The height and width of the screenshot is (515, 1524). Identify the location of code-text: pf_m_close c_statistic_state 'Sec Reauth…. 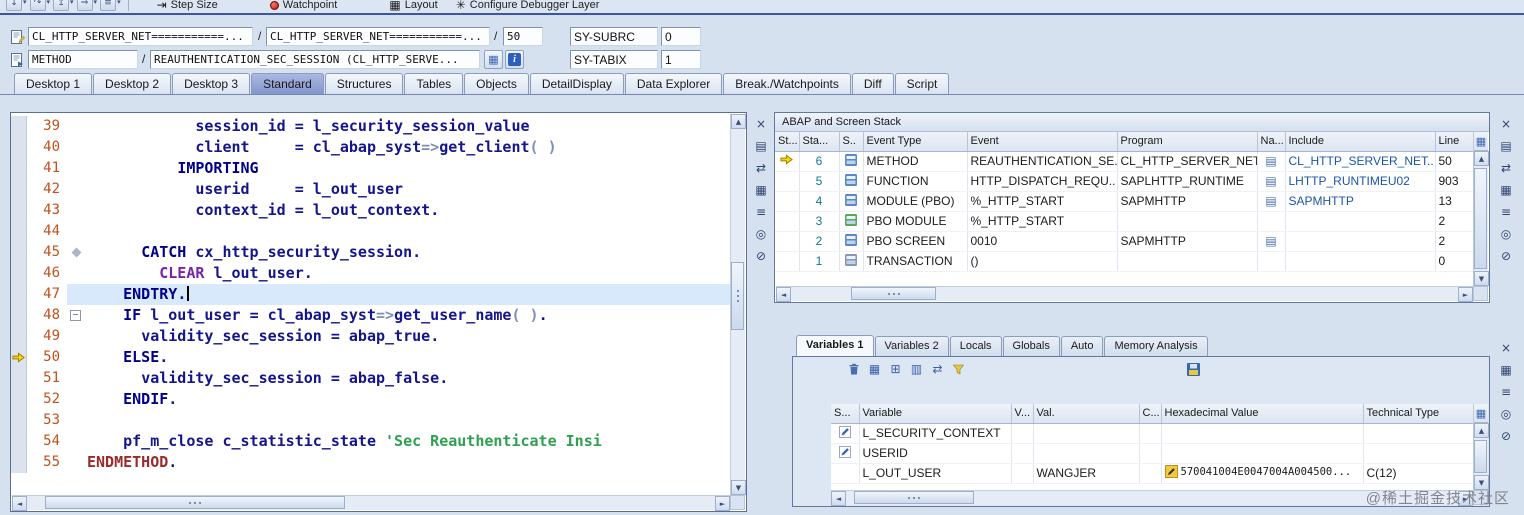
(408, 441).